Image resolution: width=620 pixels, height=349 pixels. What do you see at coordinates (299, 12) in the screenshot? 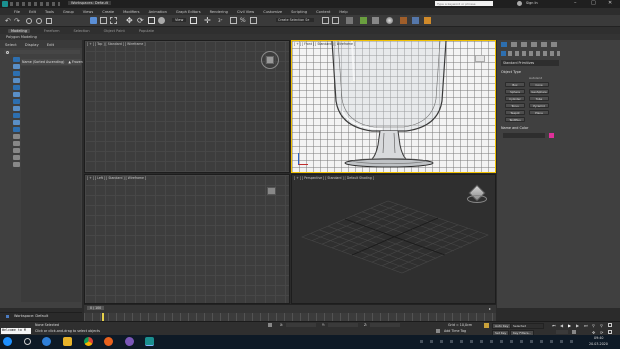
I see `menu-scripting: Scripting` at bounding box center [299, 12].